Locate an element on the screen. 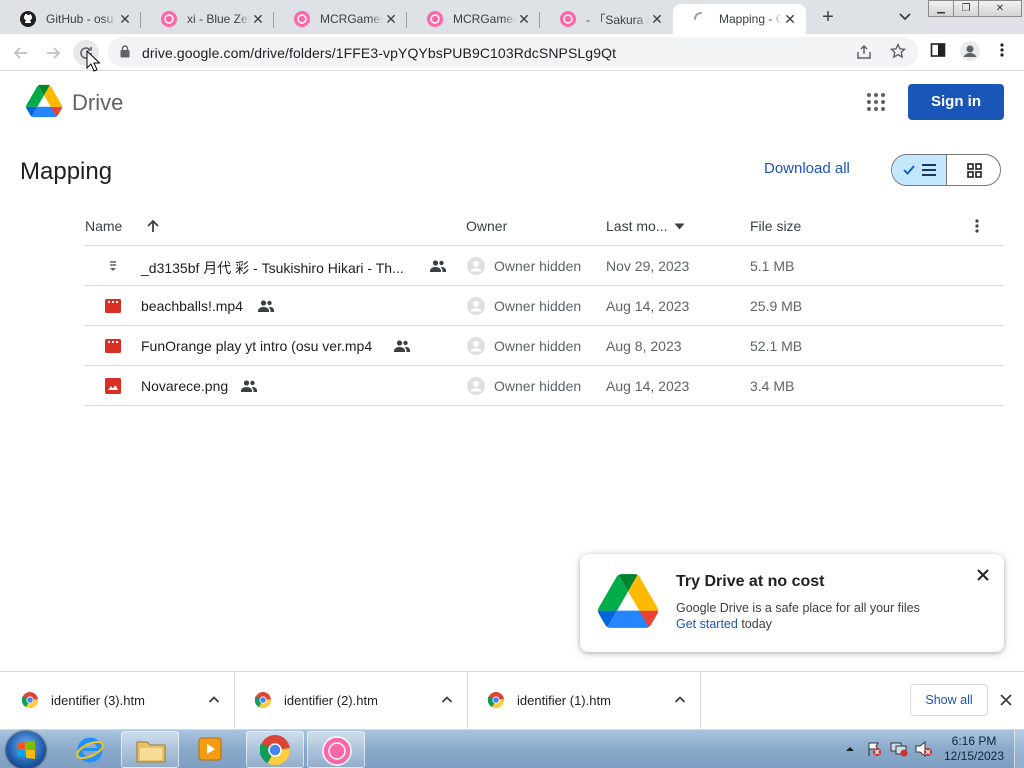 The image size is (1024, 768). windows-logo-icon is located at coordinates (26, 749).